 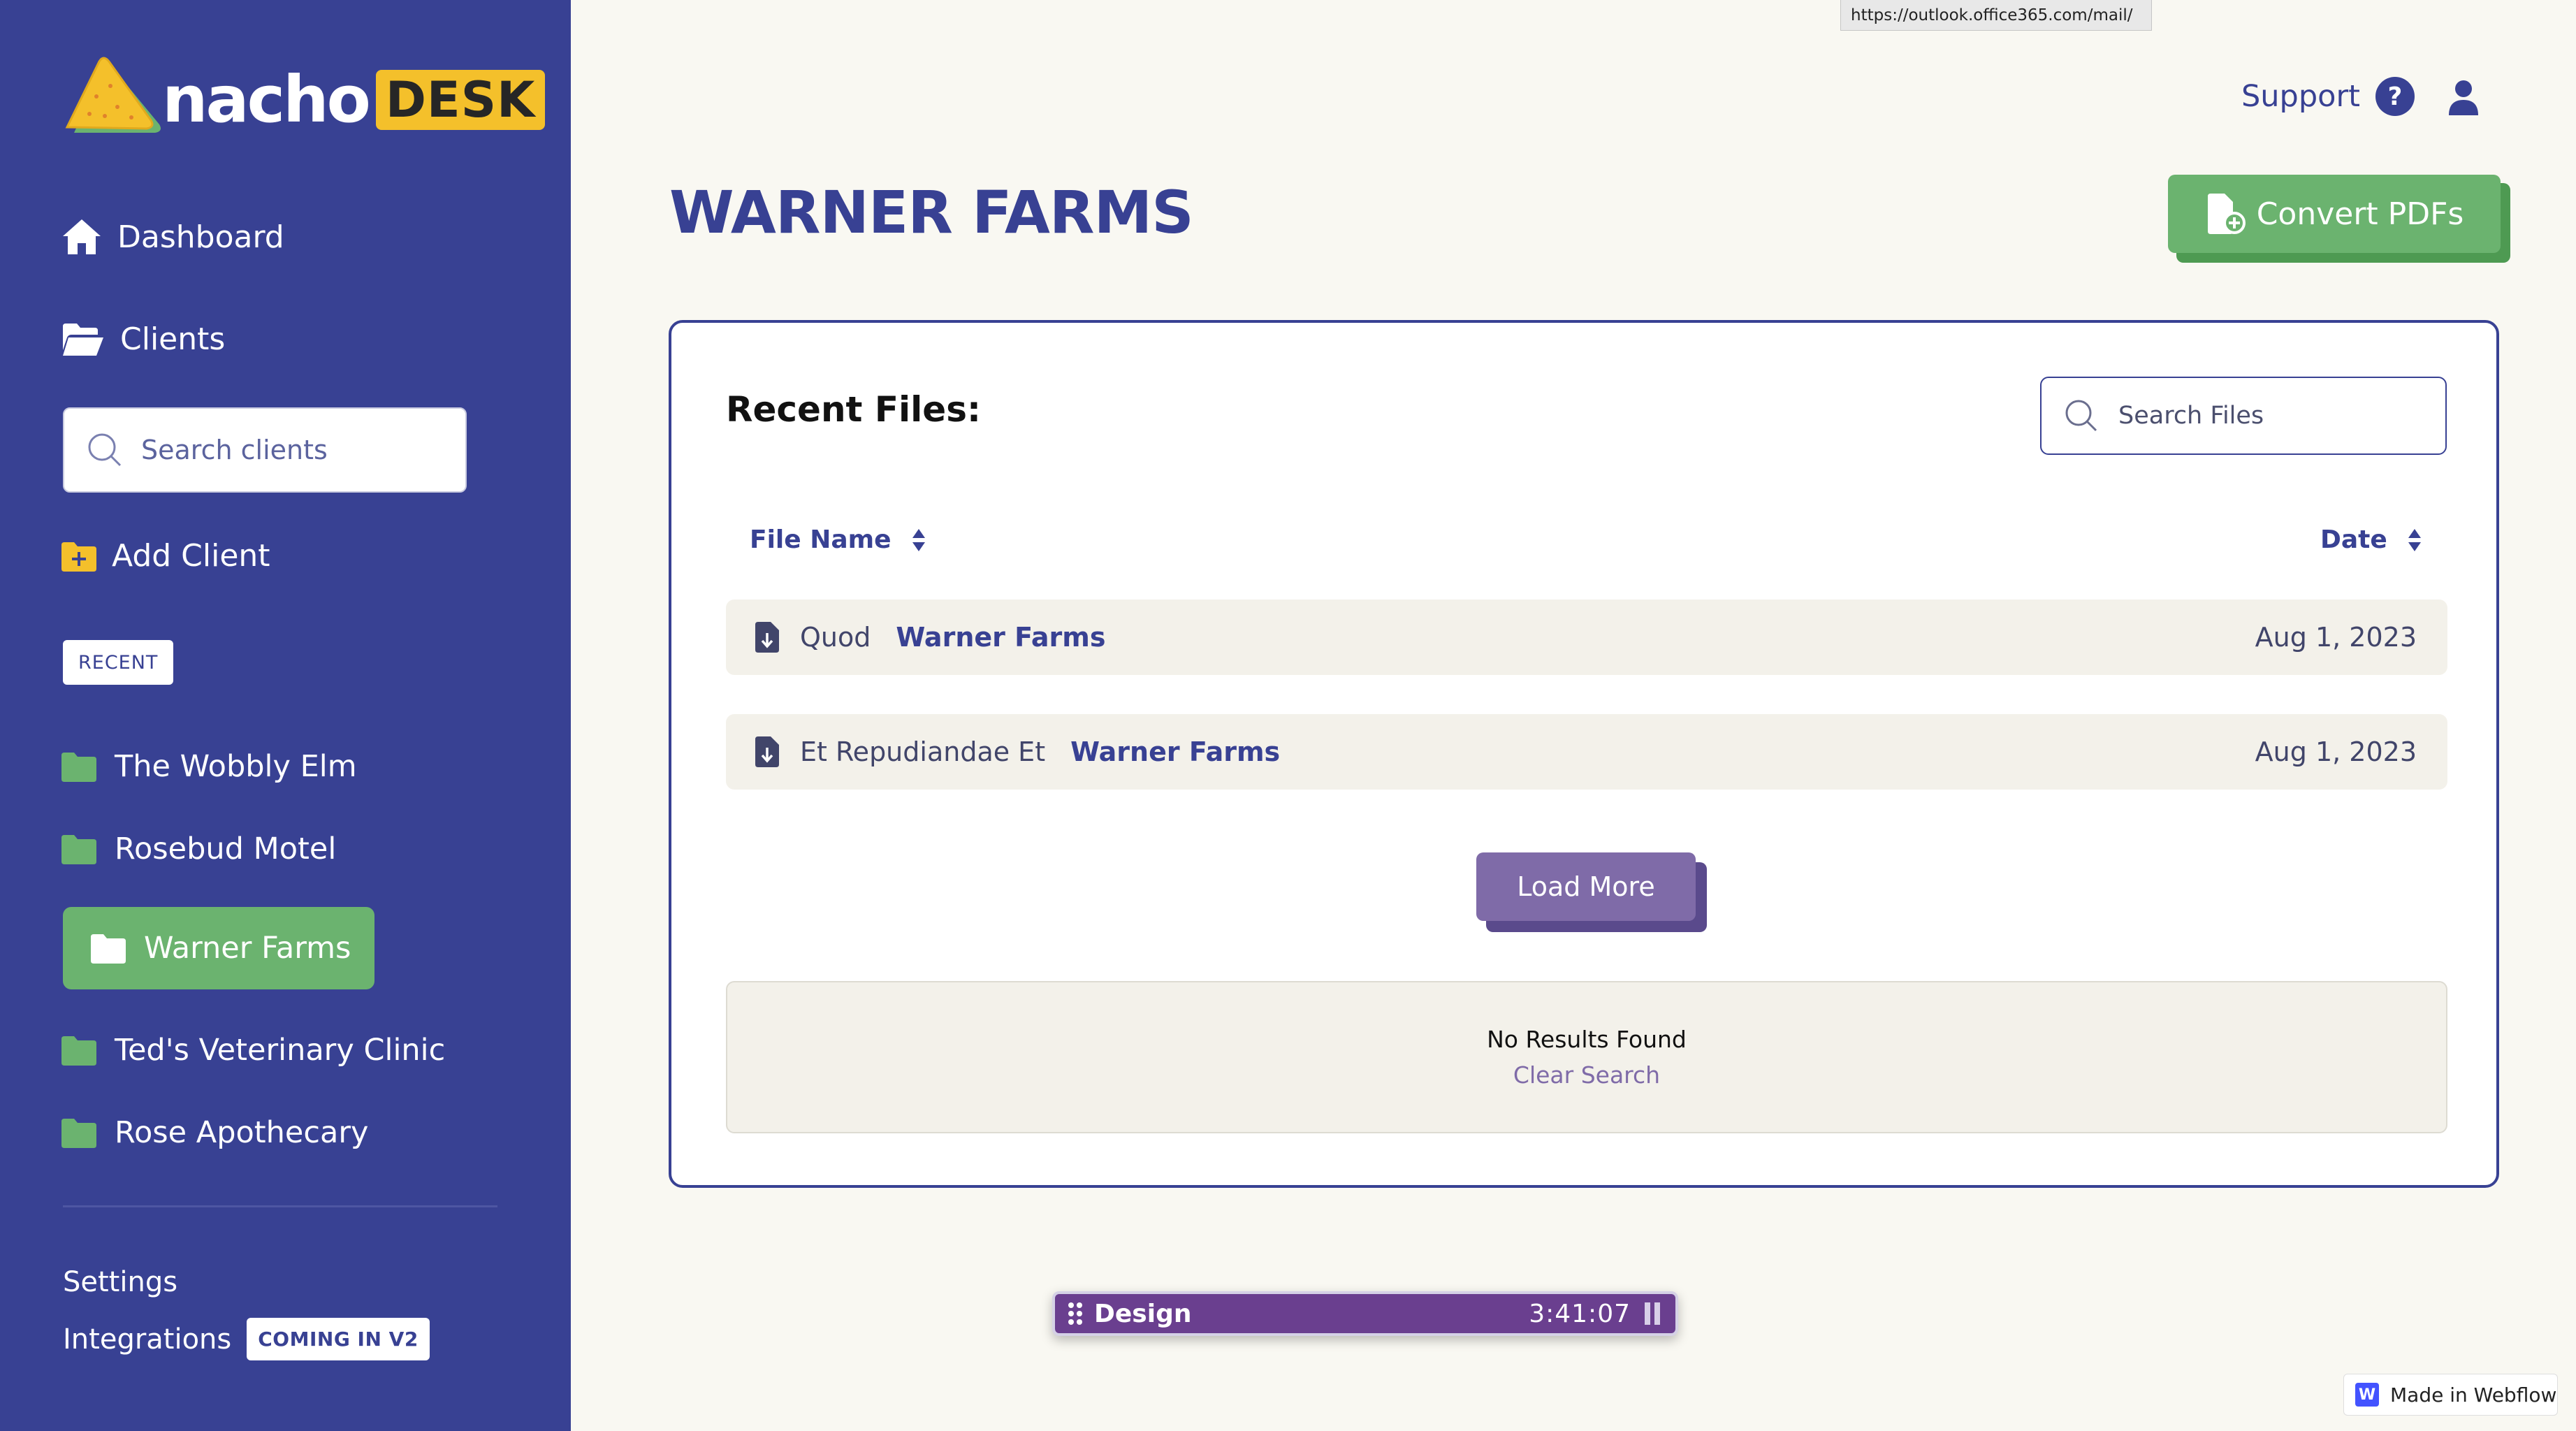 I want to click on logo: nacho DESK, so click(x=303, y=100).